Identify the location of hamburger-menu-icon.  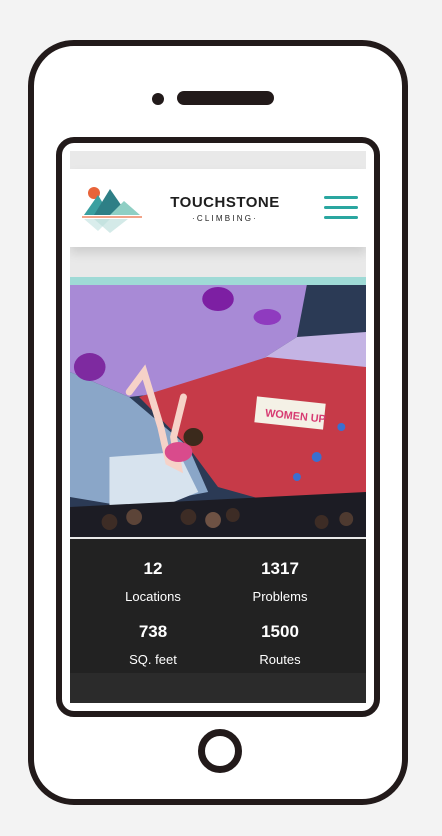
(341, 208).